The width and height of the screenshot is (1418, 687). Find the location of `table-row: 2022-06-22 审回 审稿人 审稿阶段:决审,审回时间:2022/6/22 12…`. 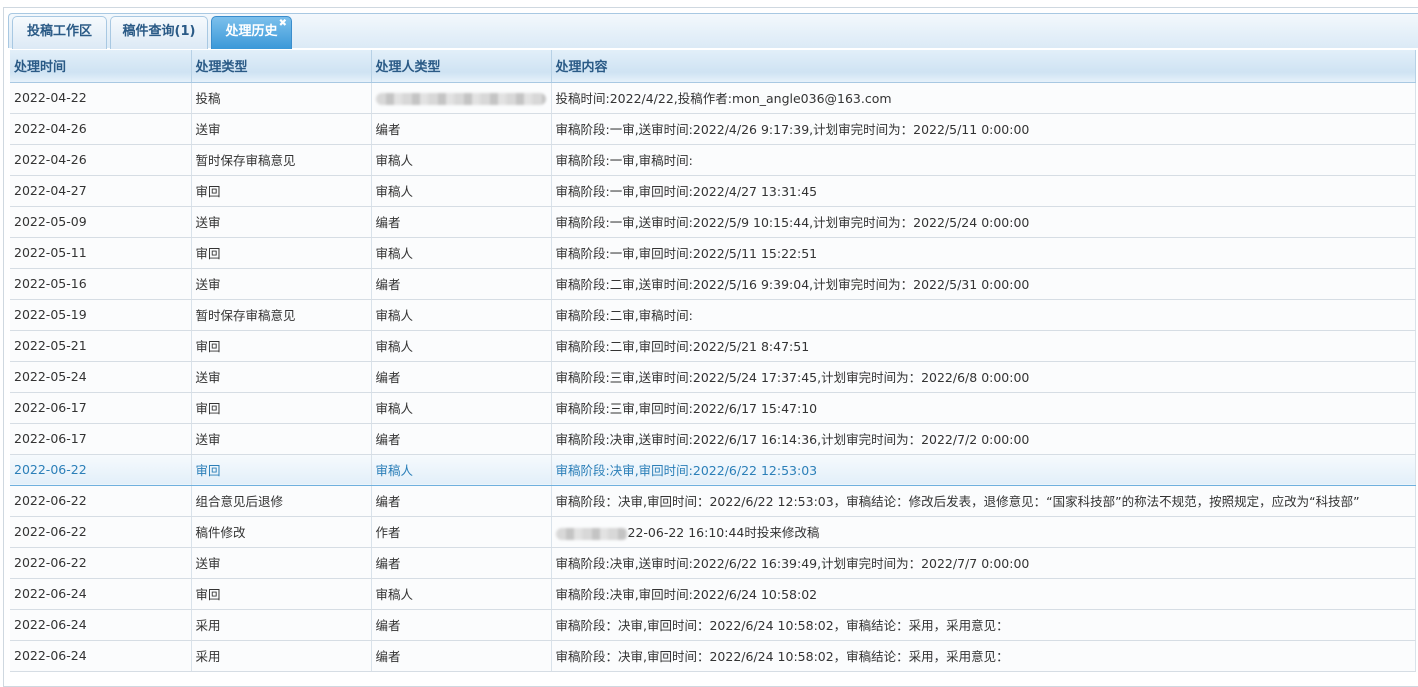

table-row: 2022-06-22 审回 审稿人 审稿阶段:决审,审回时间:2022/6/22 12… is located at coordinates (713, 470).